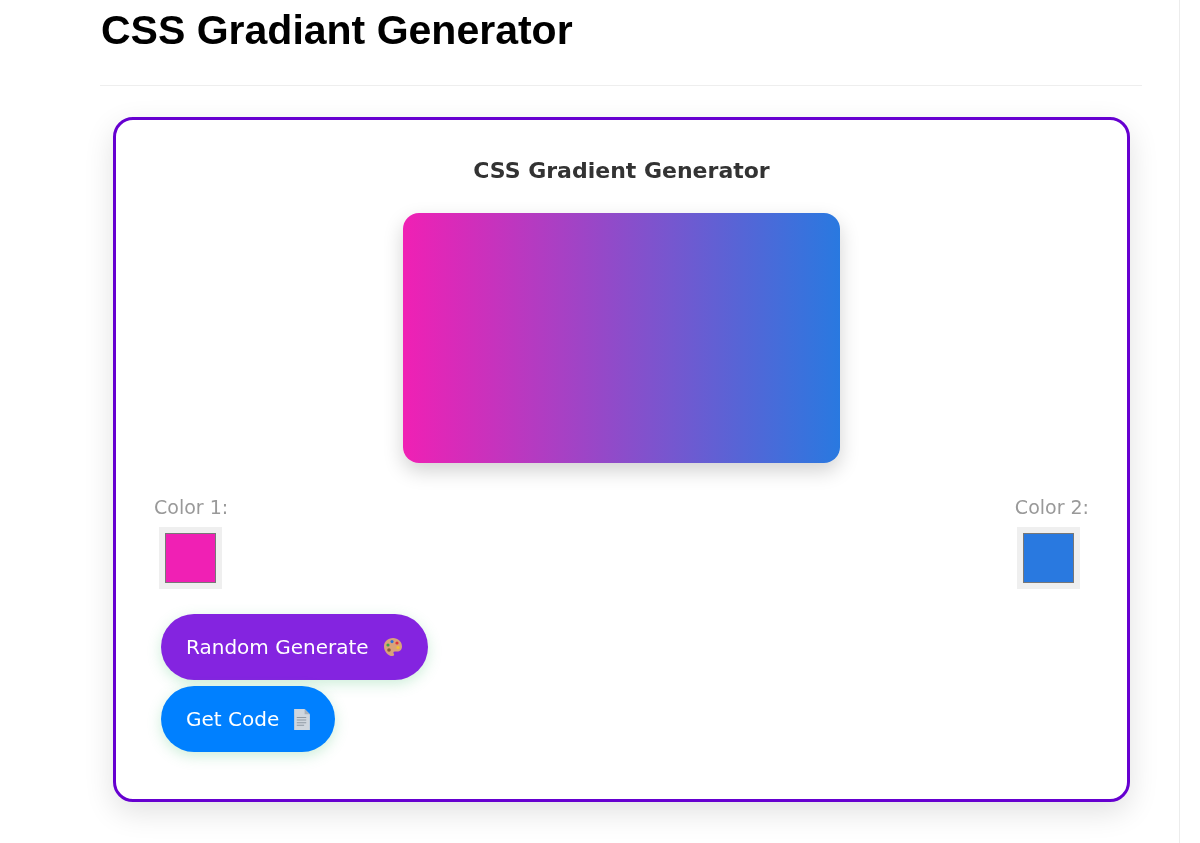 The image size is (1200, 843). I want to click on color-label: Color 1:, so click(191, 507).